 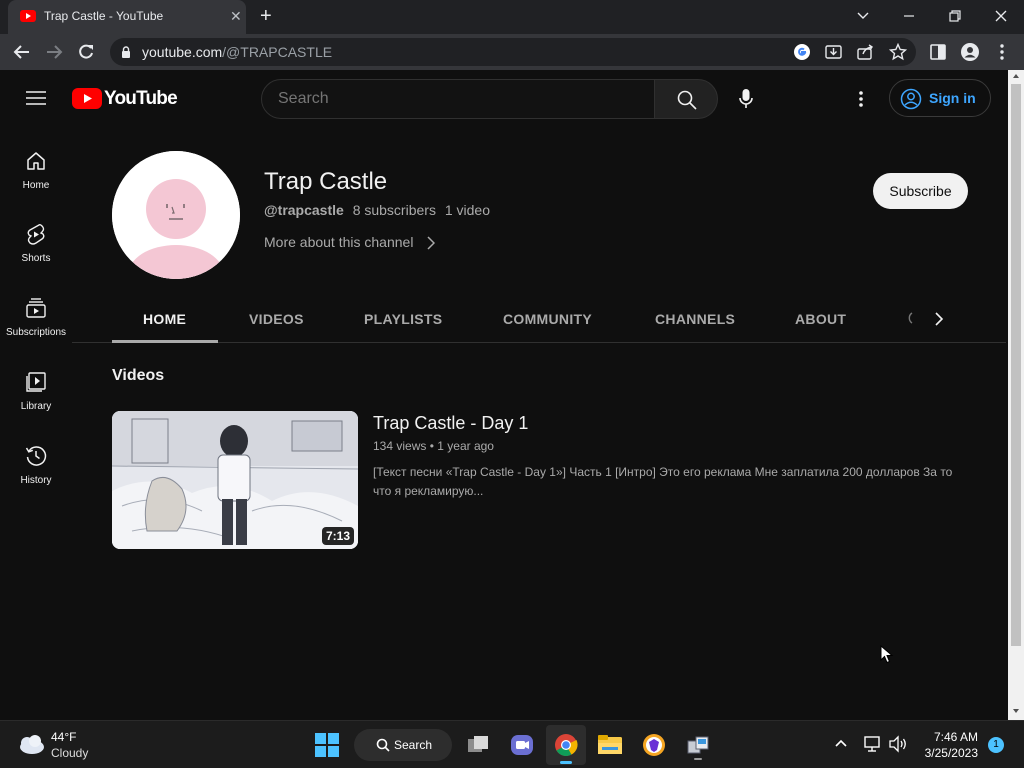 What do you see at coordinates (176, 215) in the screenshot?
I see `channel-avatar` at bounding box center [176, 215].